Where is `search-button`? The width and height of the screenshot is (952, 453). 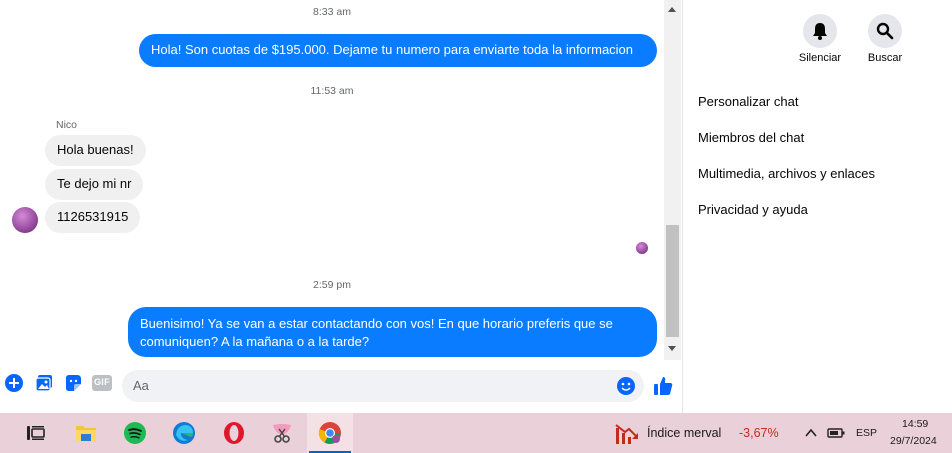
search-button is located at coordinates (885, 31).